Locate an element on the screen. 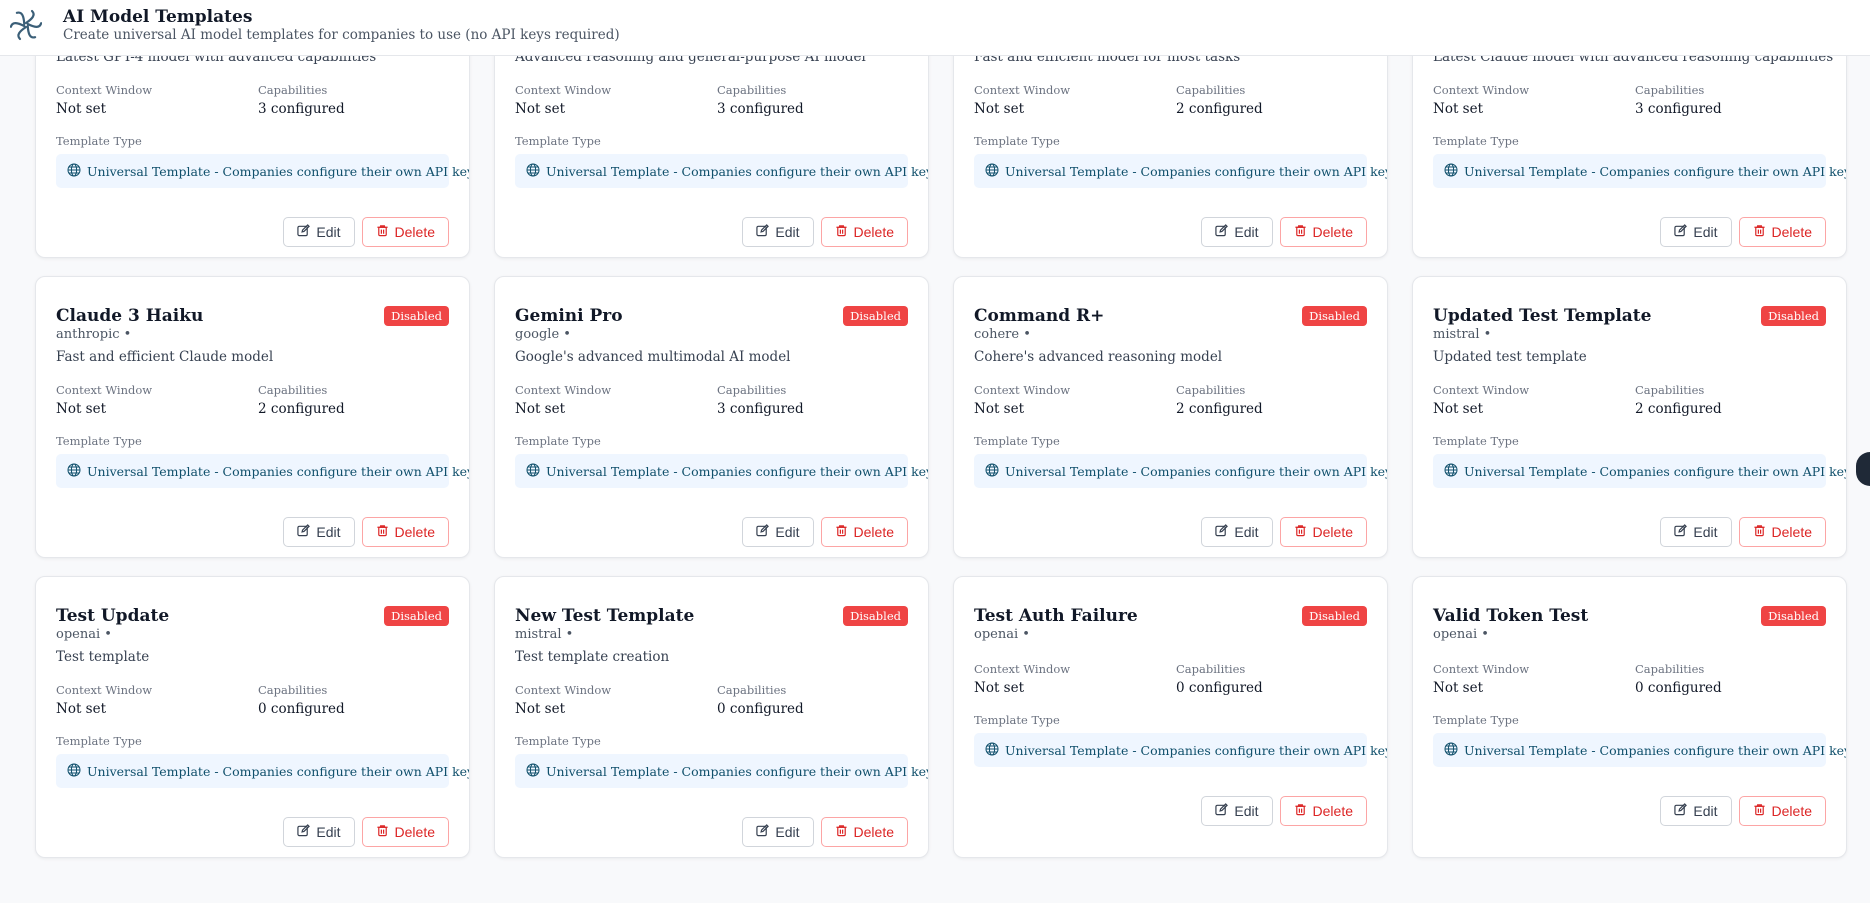 Image resolution: width=1870 pixels, height=903 pixels. template-description: Fast and efficient Claude model is located at coordinates (165, 357).